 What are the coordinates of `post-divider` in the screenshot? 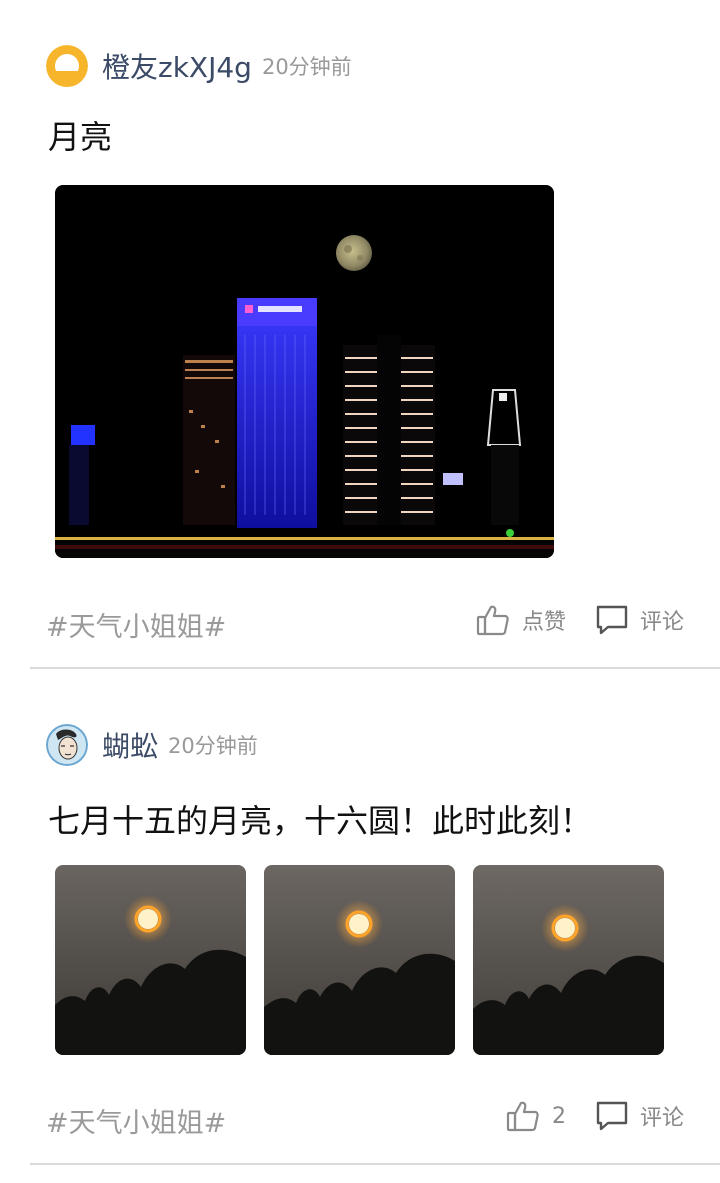 It's located at (375, 1164).